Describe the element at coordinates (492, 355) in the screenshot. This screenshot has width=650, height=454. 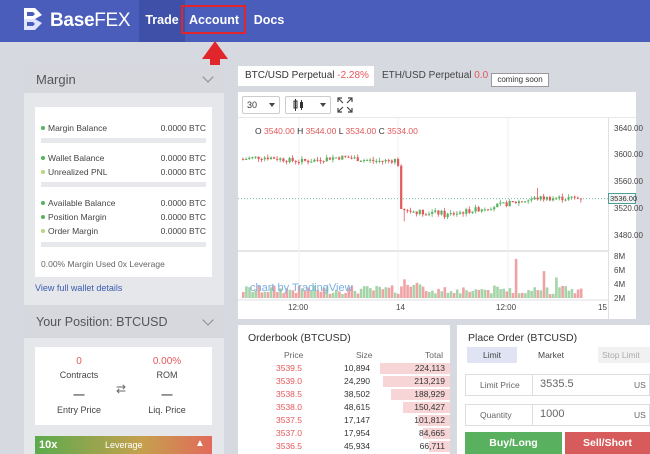
I see `tab-limit: Limit` at that location.